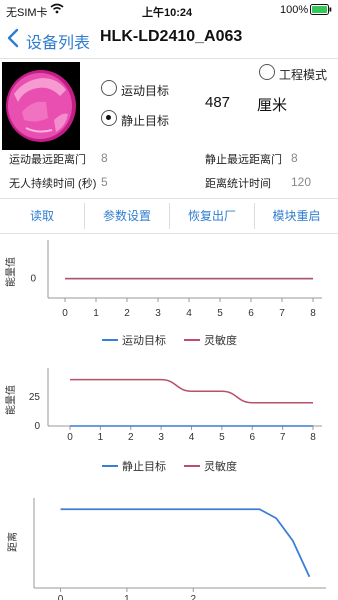  Describe the element at coordinates (109, 88) in the screenshot. I see `moving-target-radio` at that location.